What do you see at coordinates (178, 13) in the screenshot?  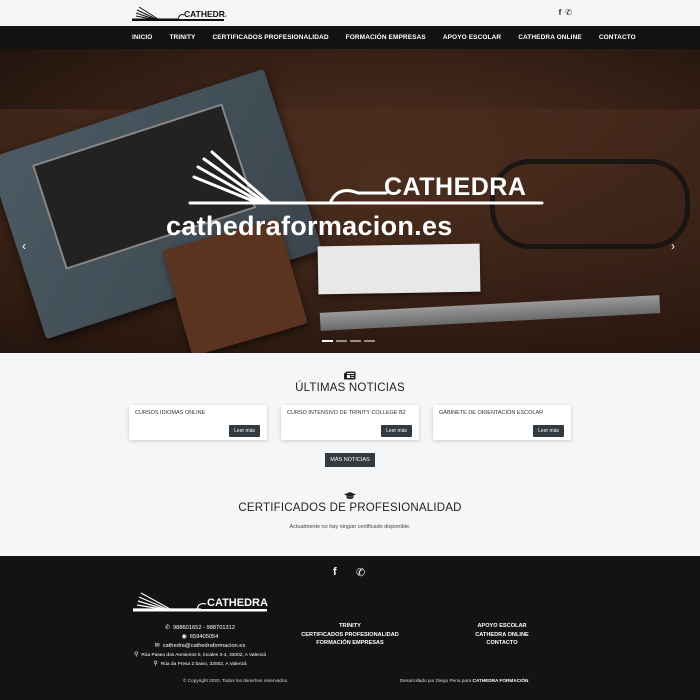 I see `cathedra-logo: CATHEDRA` at bounding box center [178, 13].